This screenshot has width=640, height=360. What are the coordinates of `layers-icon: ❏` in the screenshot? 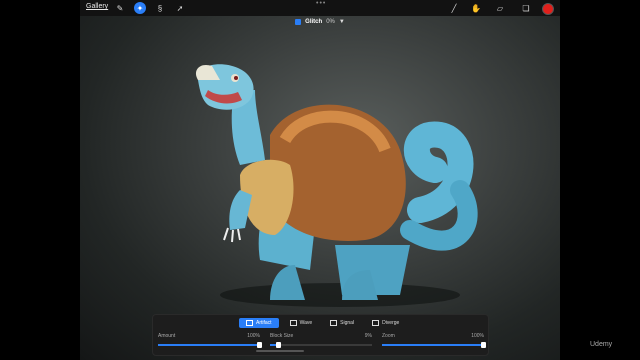 It's located at (526, 8).